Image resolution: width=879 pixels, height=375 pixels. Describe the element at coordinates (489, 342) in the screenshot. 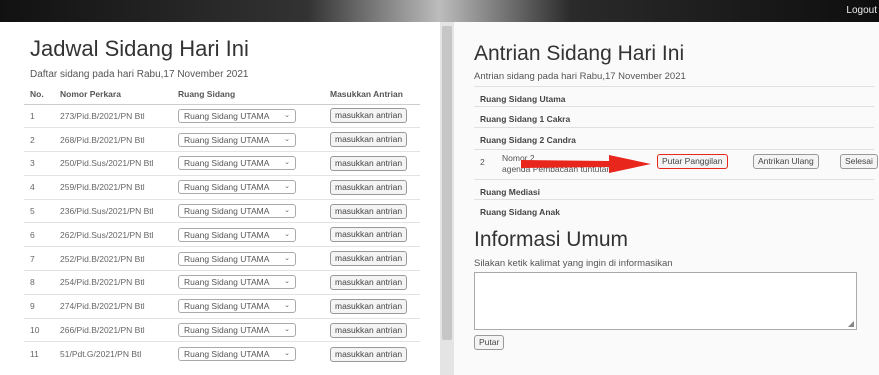

I see `putar-button: Putar` at that location.